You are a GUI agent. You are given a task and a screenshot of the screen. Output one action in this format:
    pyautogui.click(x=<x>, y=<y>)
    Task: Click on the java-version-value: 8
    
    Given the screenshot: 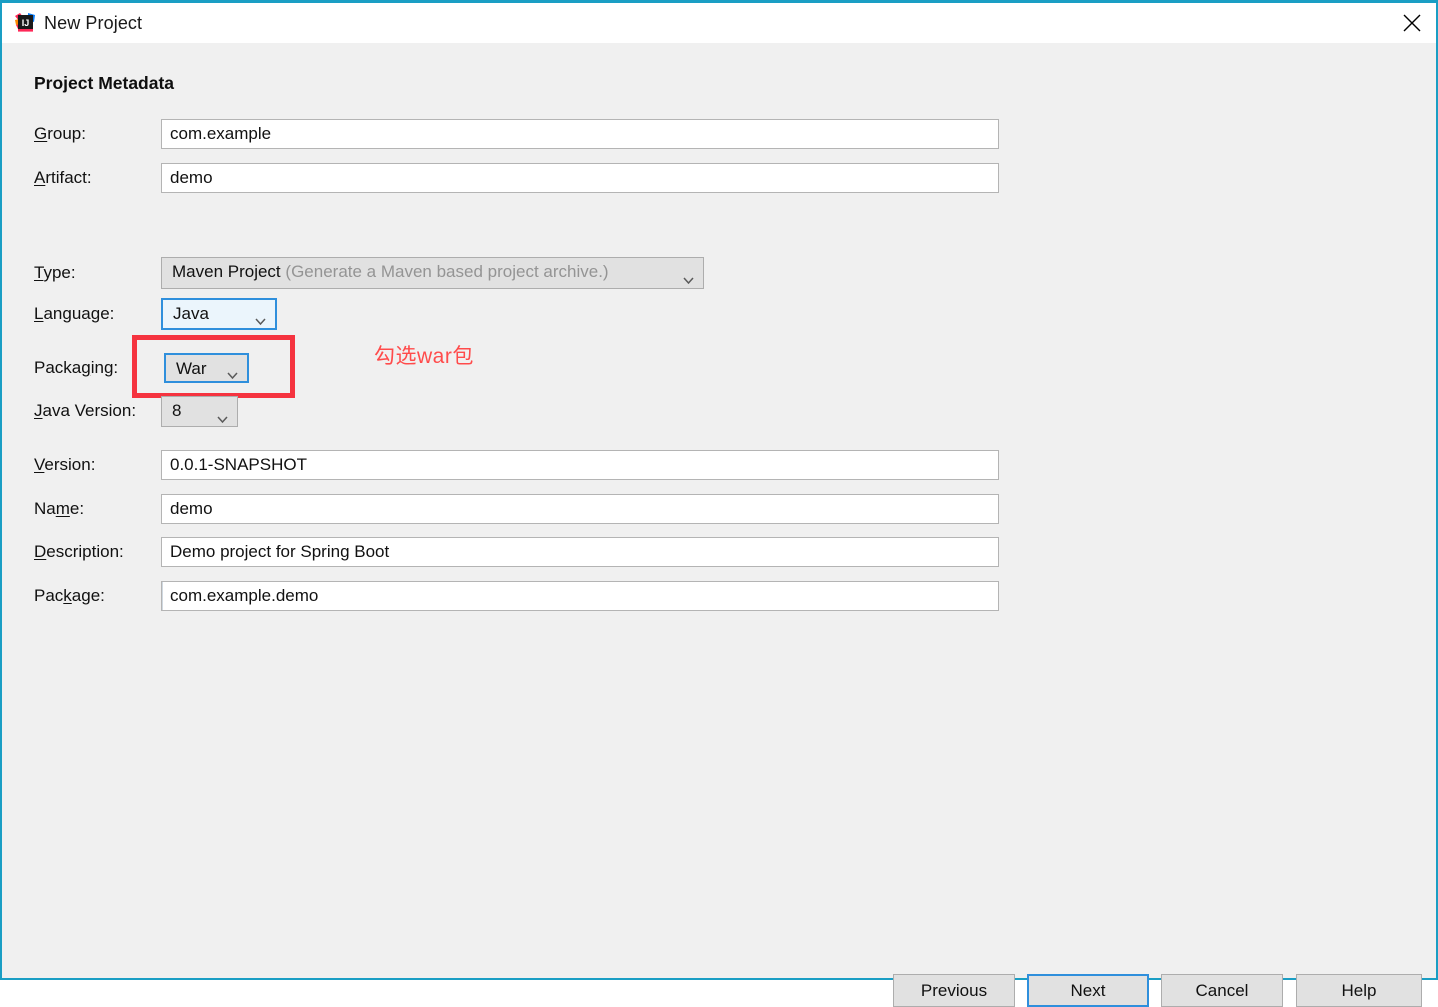 What is the action you would take?
    pyautogui.click(x=177, y=410)
    